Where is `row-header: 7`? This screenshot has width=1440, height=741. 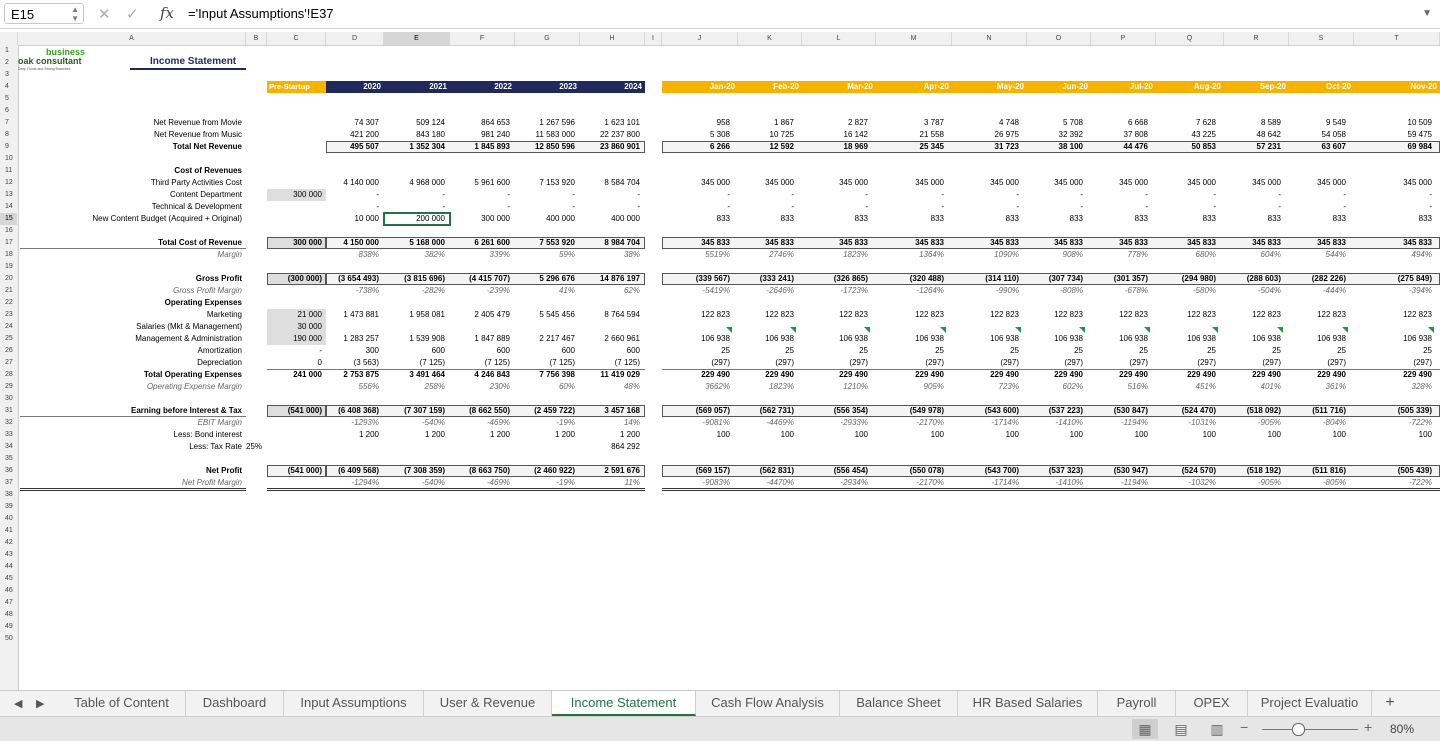
row-header: 7 is located at coordinates (8, 123).